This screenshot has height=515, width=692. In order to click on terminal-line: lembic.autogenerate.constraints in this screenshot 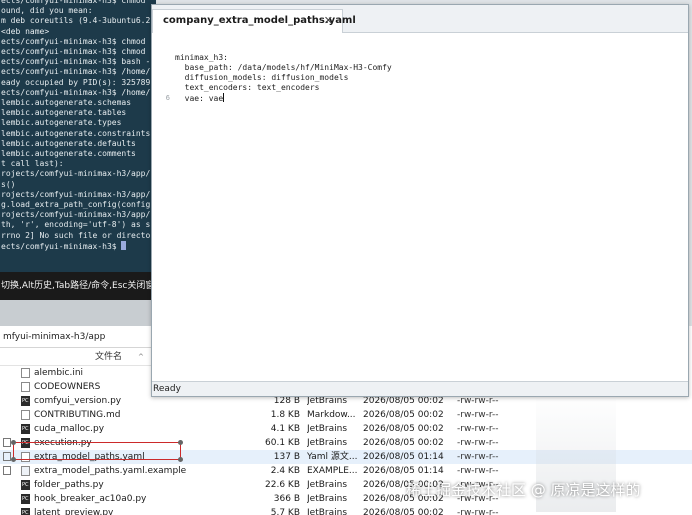, I will do `click(76, 133)`.